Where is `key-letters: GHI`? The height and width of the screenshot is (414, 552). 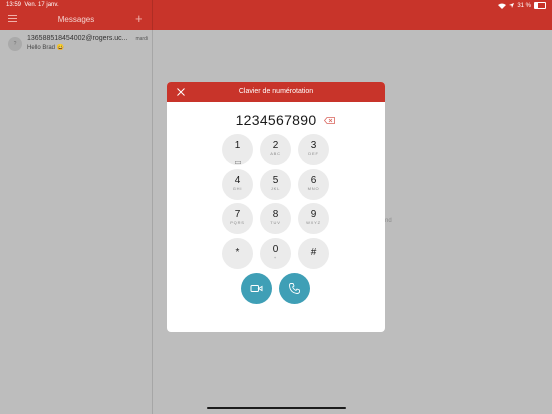 key-letters: GHI is located at coordinates (237, 188).